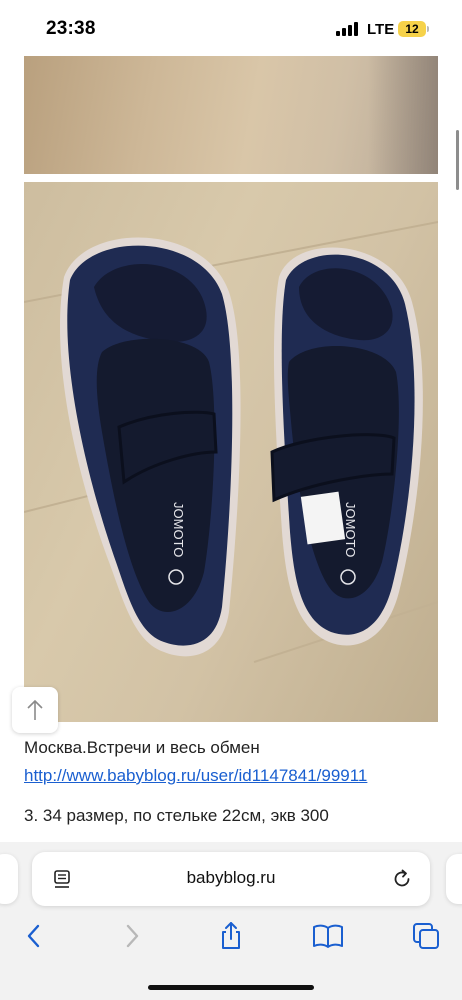 The height and width of the screenshot is (1000, 462). I want to click on arrow-up-icon, so click(35, 709).